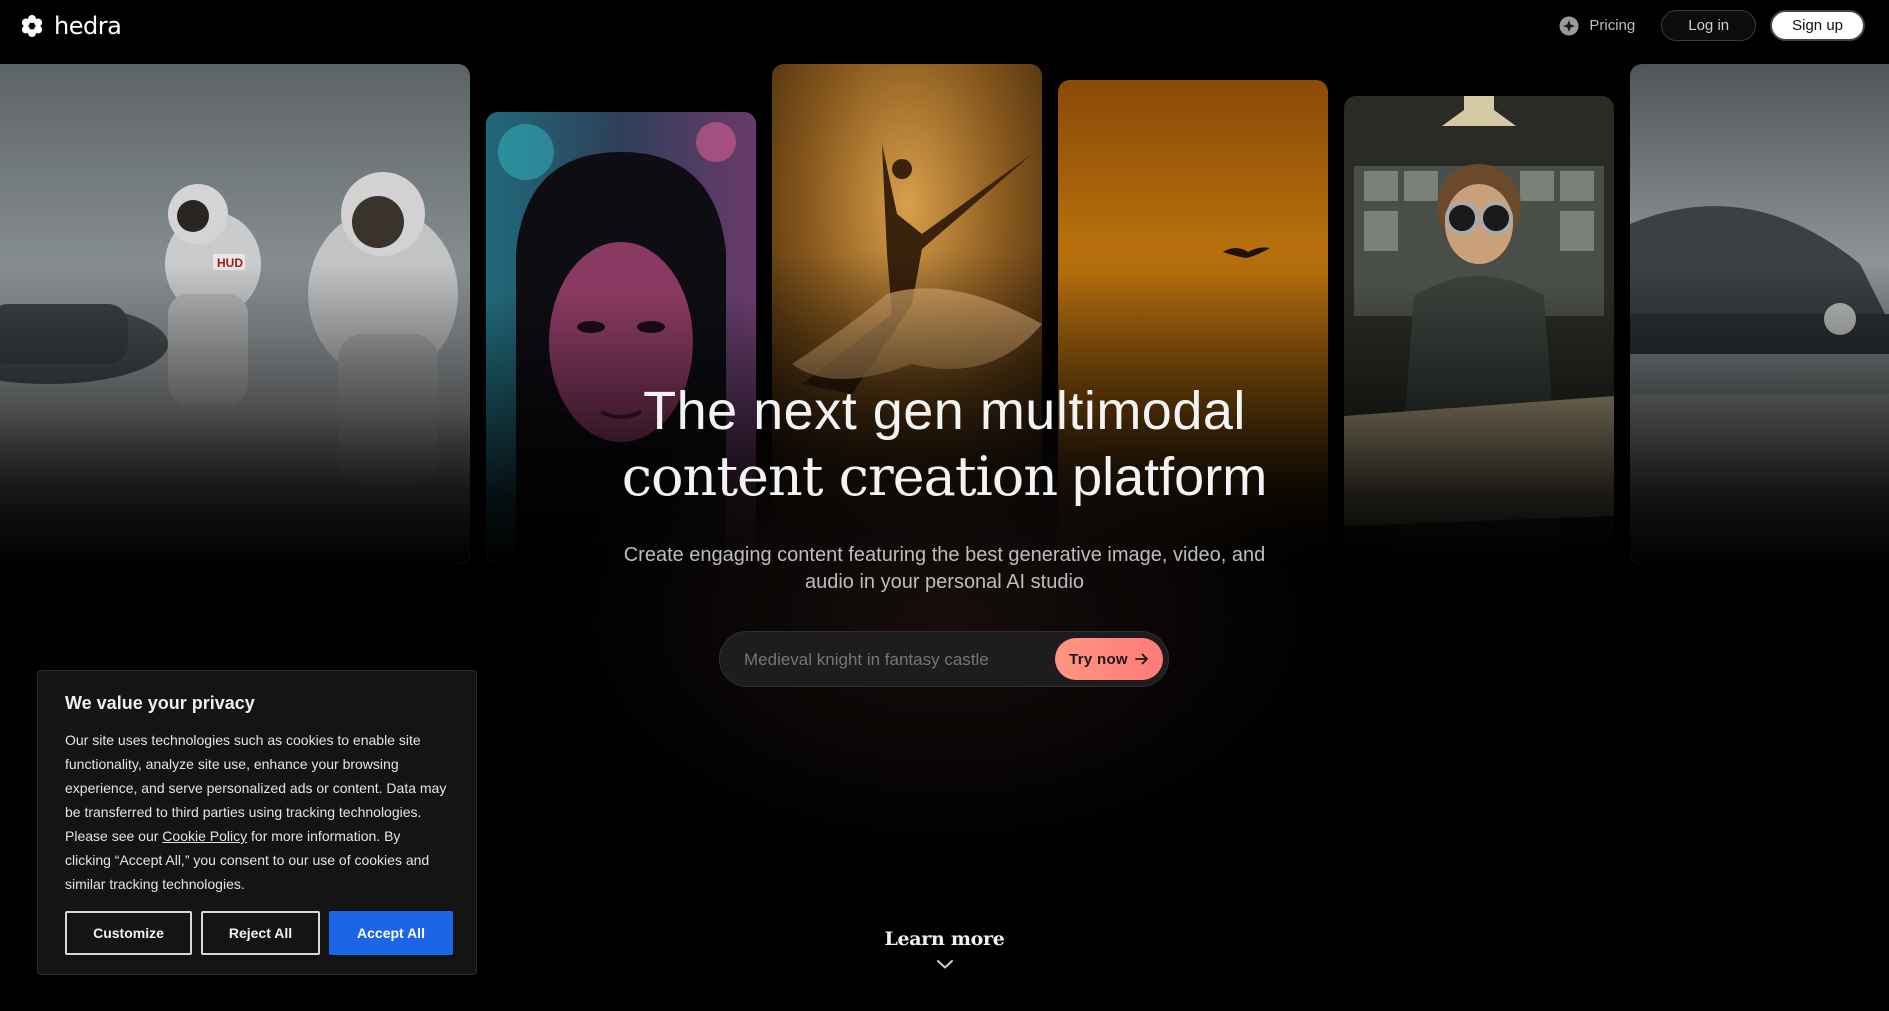 This screenshot has height=1011, width=1889. What do you see at coordinates (1569, 25) in the screenshot?
I see `pricing-icon` at bounding box center [1569, 25].